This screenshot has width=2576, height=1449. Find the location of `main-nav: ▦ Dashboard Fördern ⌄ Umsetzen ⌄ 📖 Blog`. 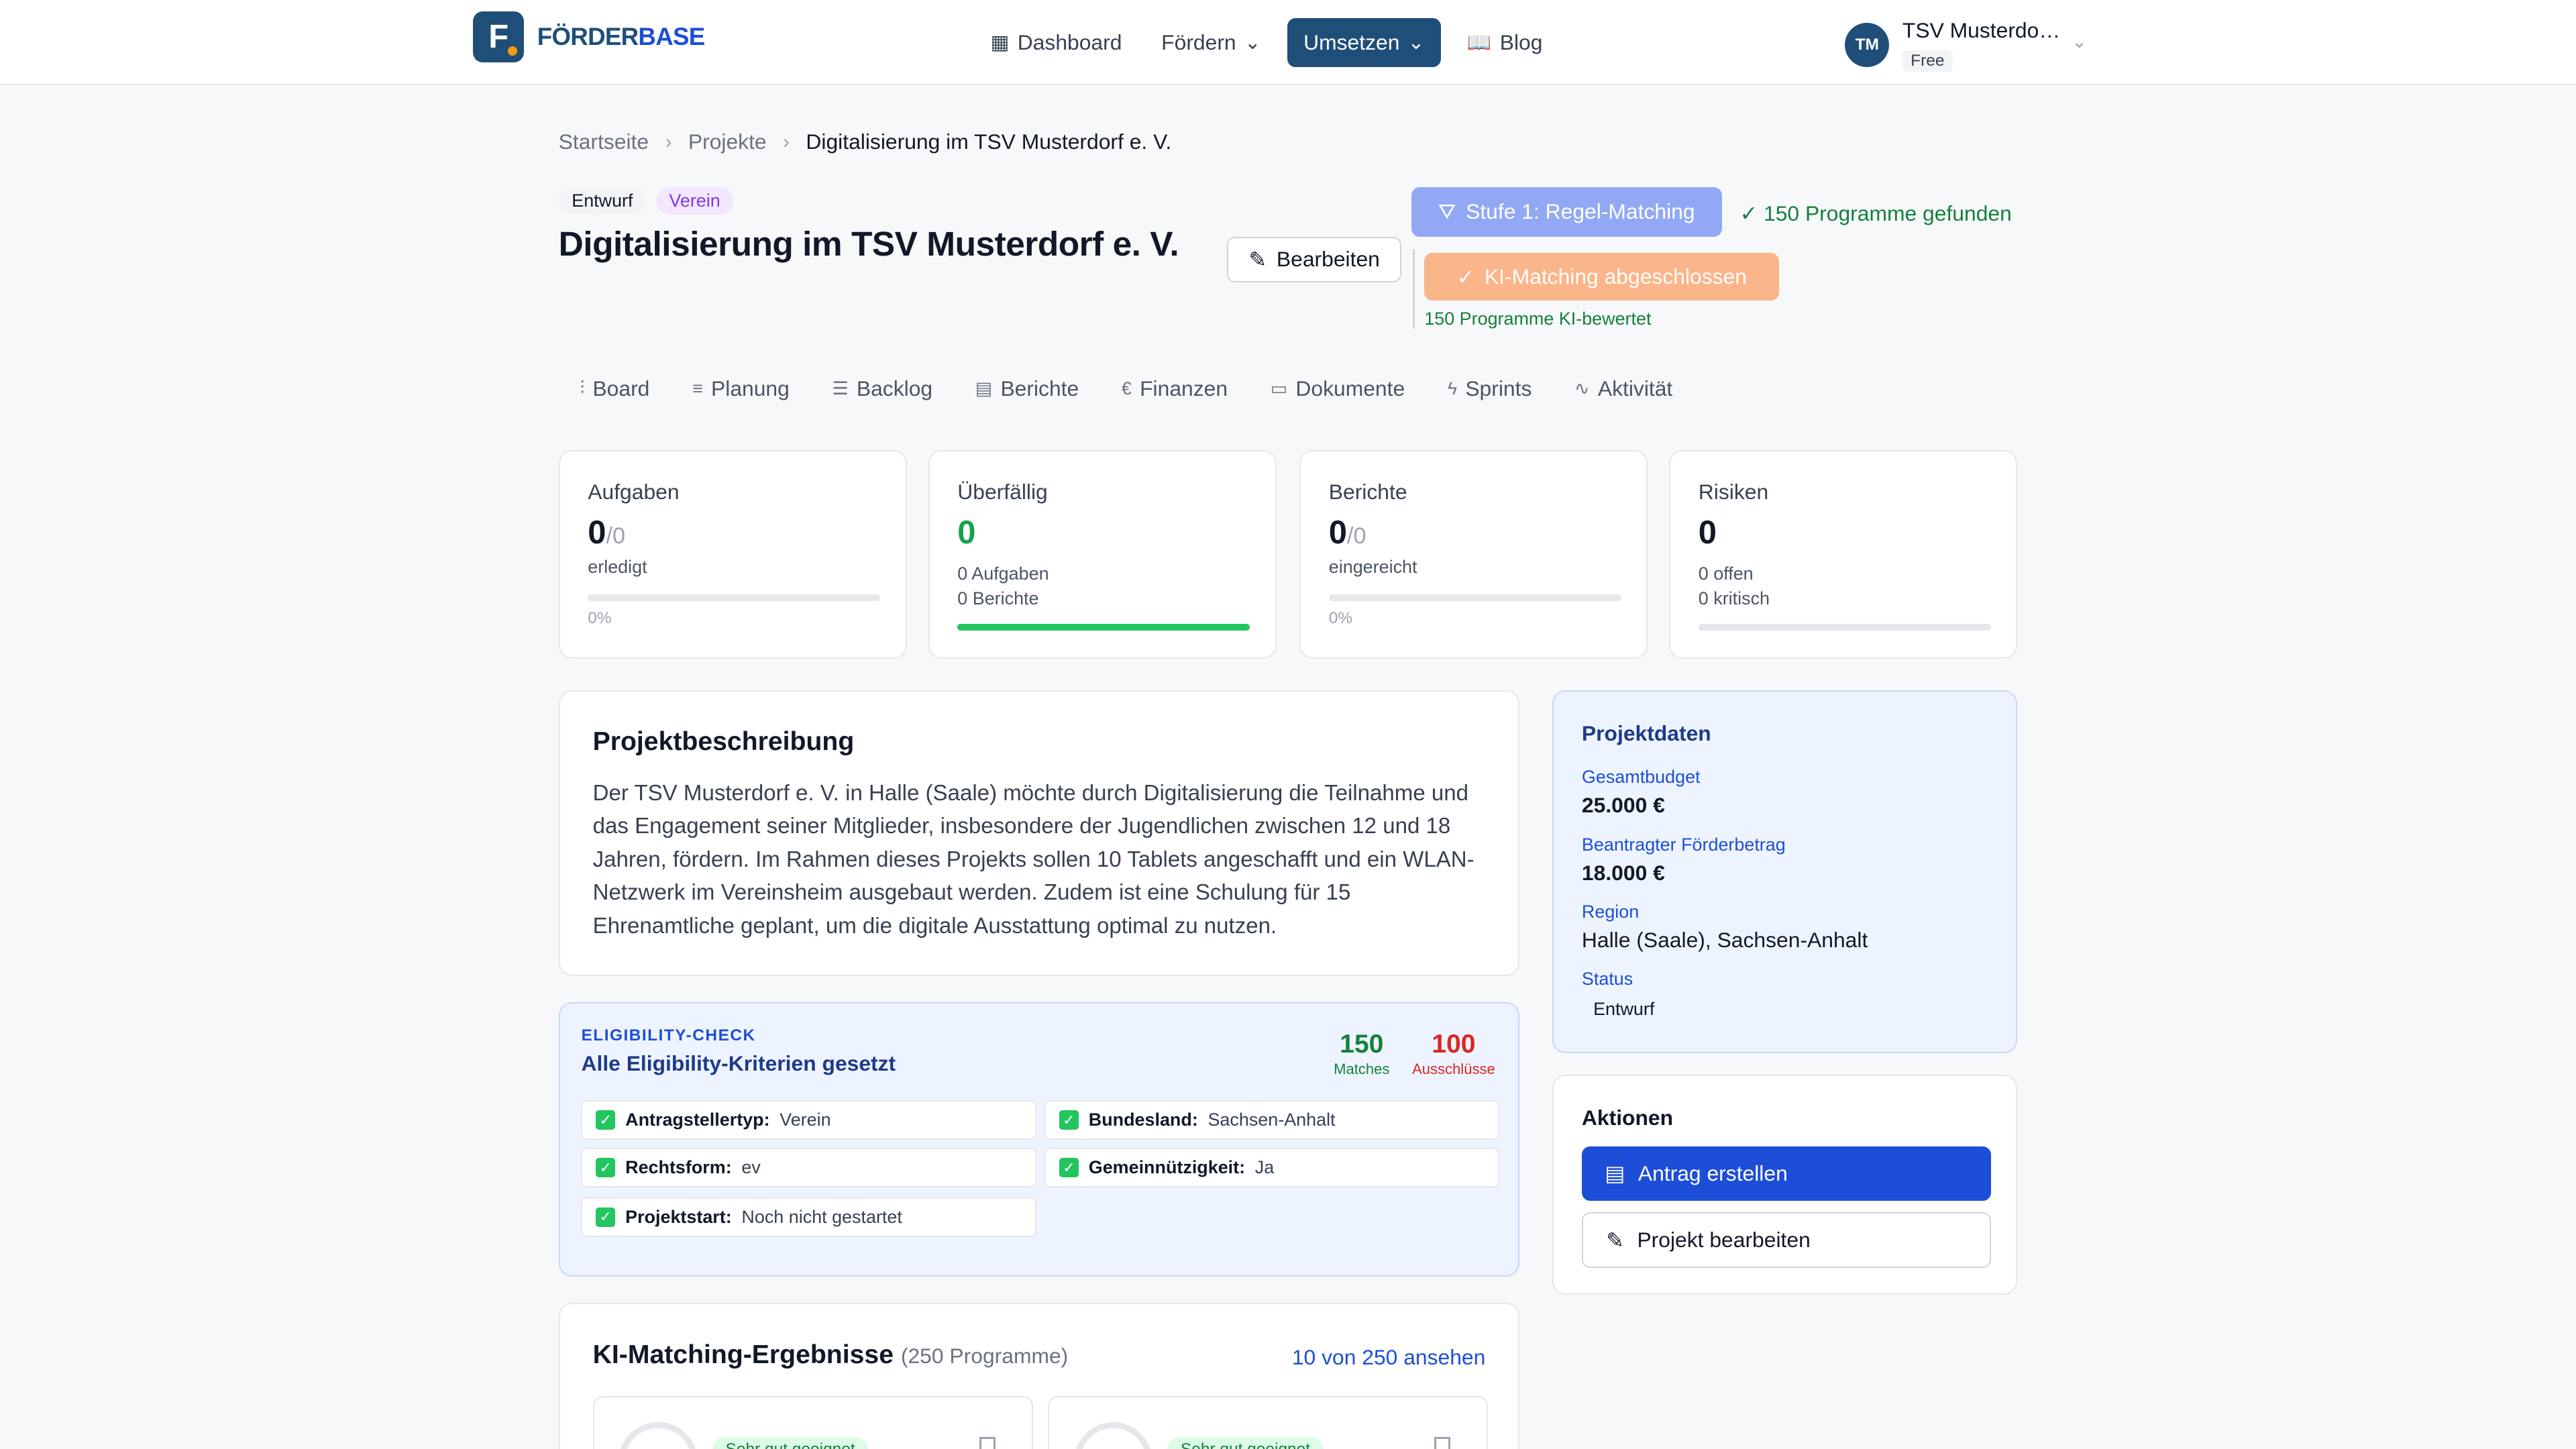

main-nav: ▦ Dashboard Fördern ⌄ Umsetzen ⌄ 📖 Blog is located at coordinates (1266, 42).